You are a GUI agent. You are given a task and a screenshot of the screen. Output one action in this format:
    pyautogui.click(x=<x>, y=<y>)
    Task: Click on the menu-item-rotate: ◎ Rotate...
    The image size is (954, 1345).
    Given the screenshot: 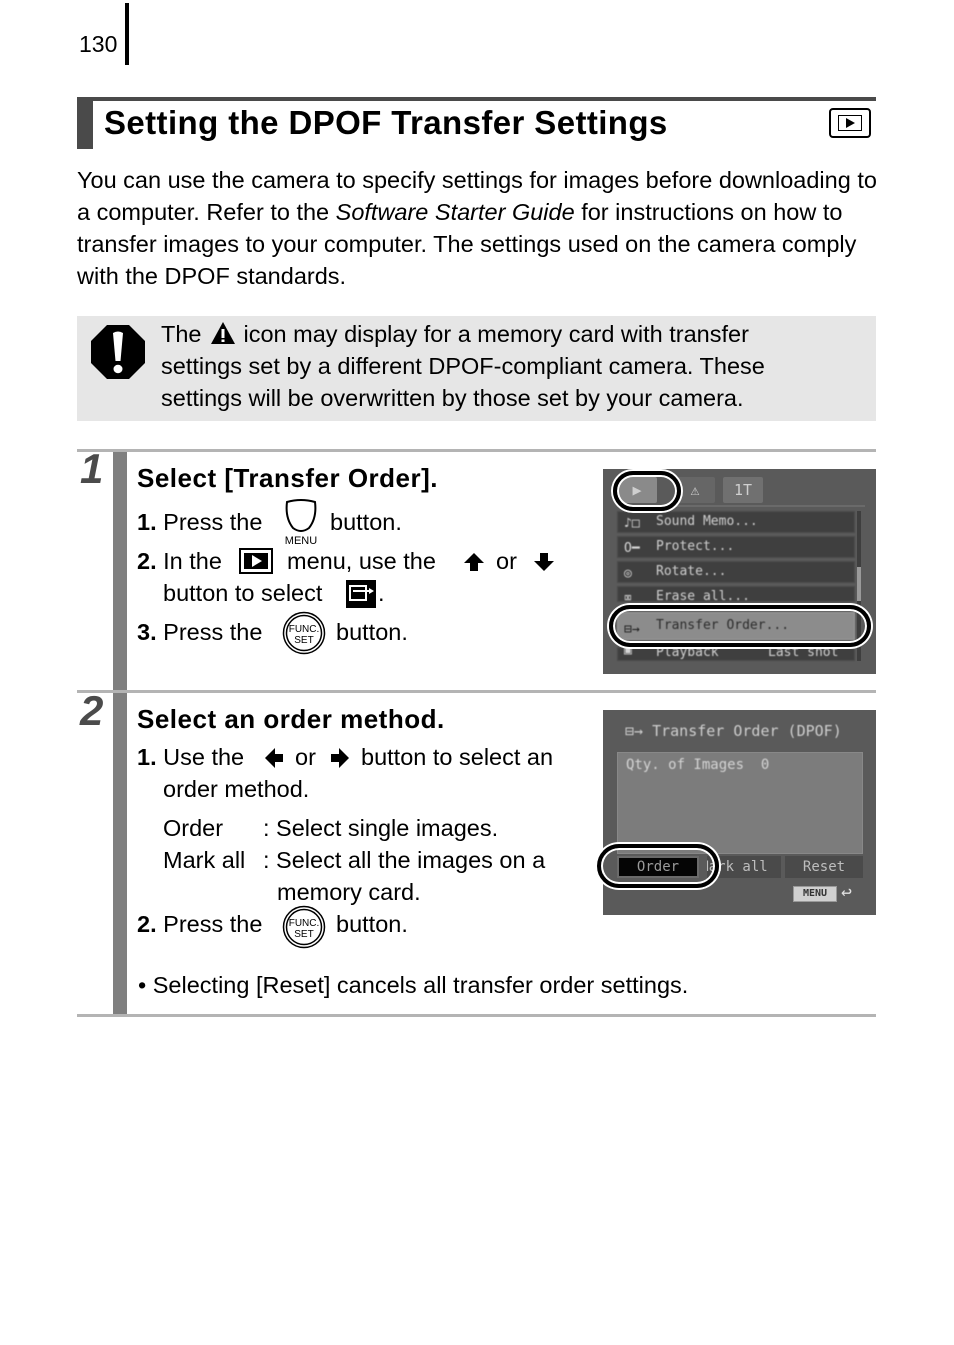 What is the action you would take?
    pyautogui.click(x=736, y=572)
    